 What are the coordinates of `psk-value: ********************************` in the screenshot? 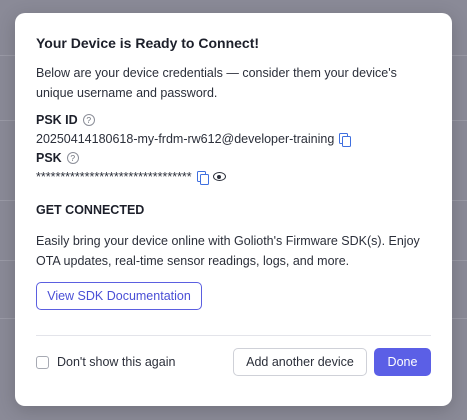 It's located at (114, 177).